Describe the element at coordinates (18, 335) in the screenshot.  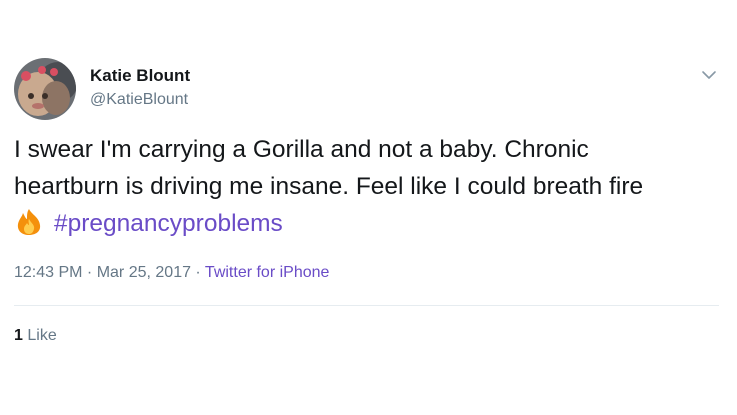
I see `likes-count: 1` at that location.